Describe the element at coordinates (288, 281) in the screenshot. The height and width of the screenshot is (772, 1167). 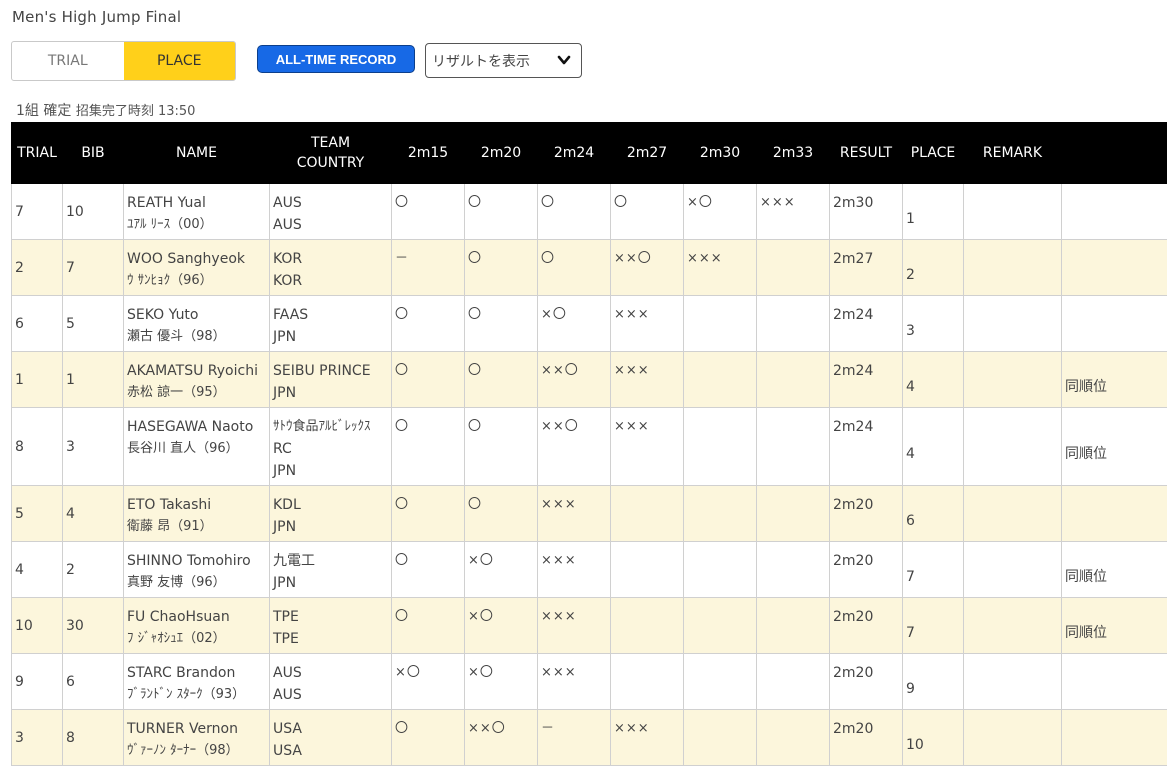
I see `country-code: KOR` at that location.